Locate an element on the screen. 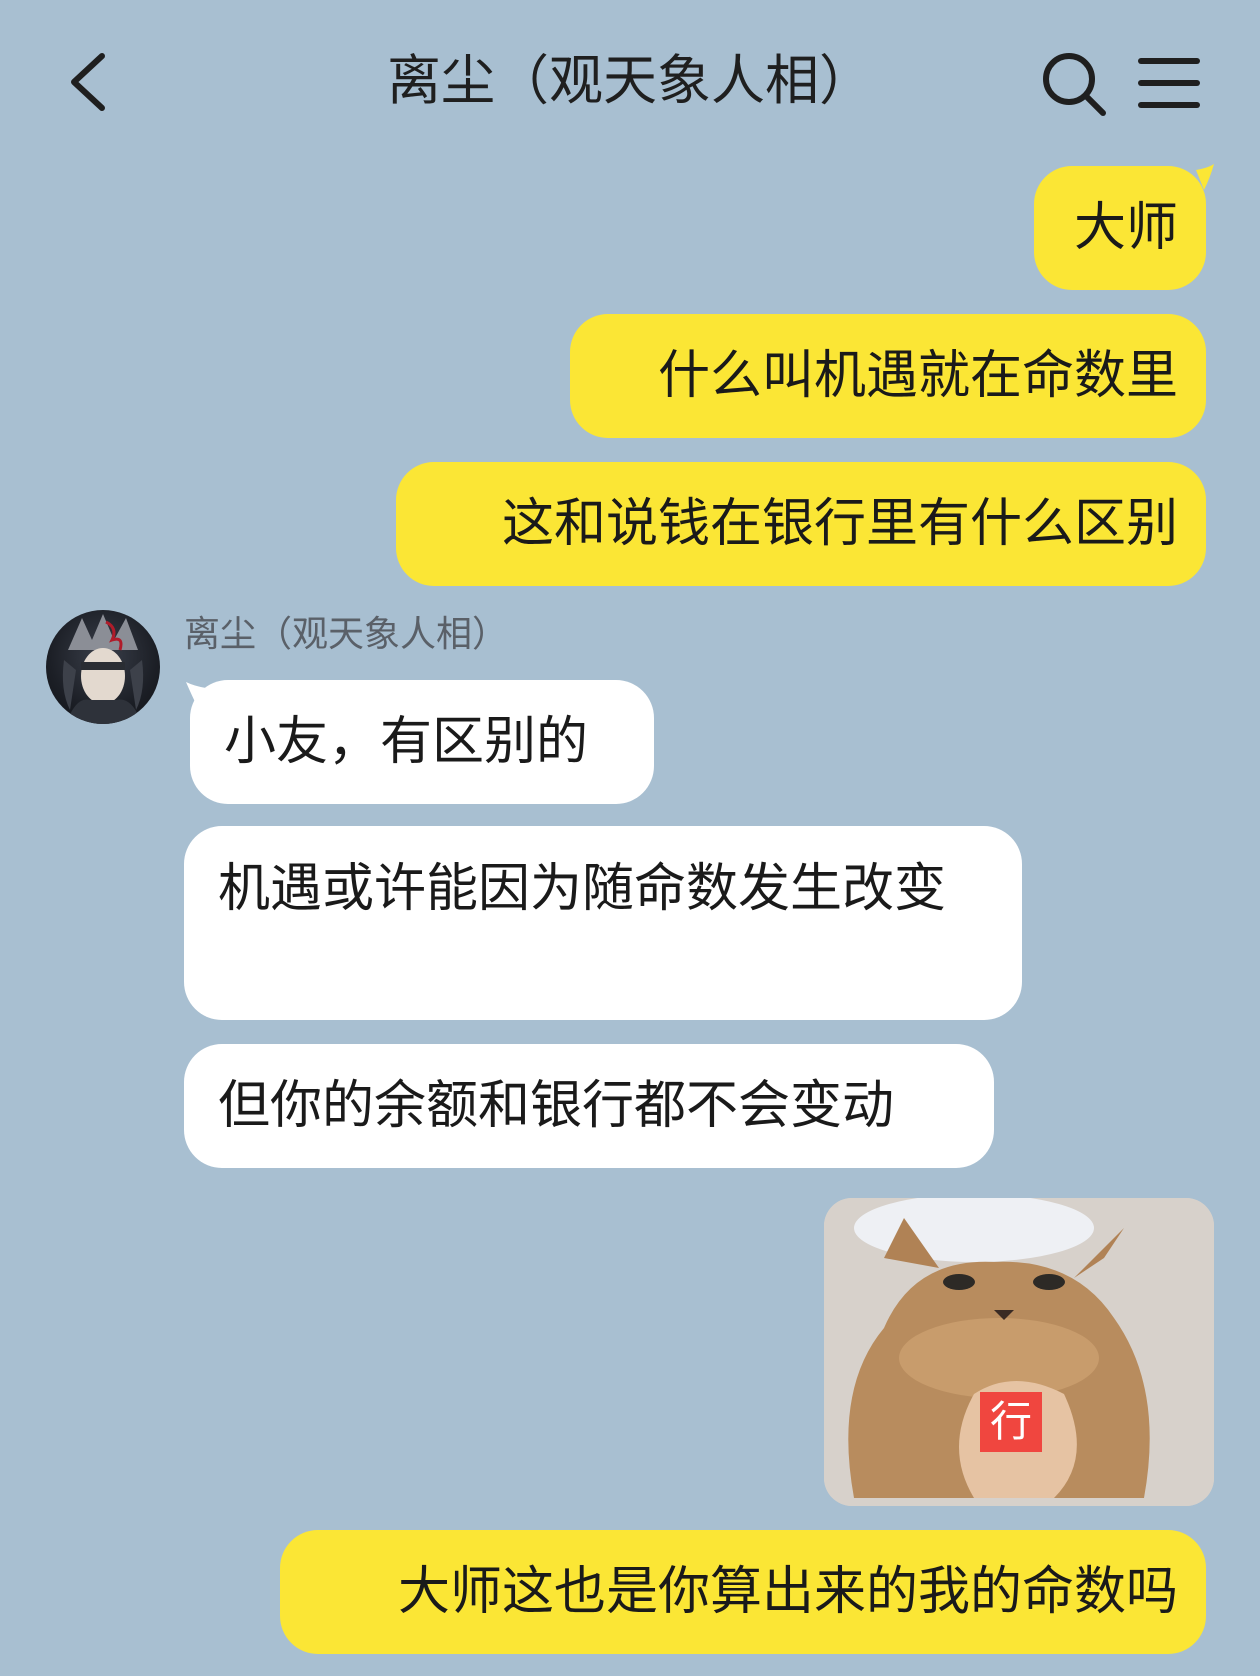  chevron-left-icon is located at coordinates (88, 82).